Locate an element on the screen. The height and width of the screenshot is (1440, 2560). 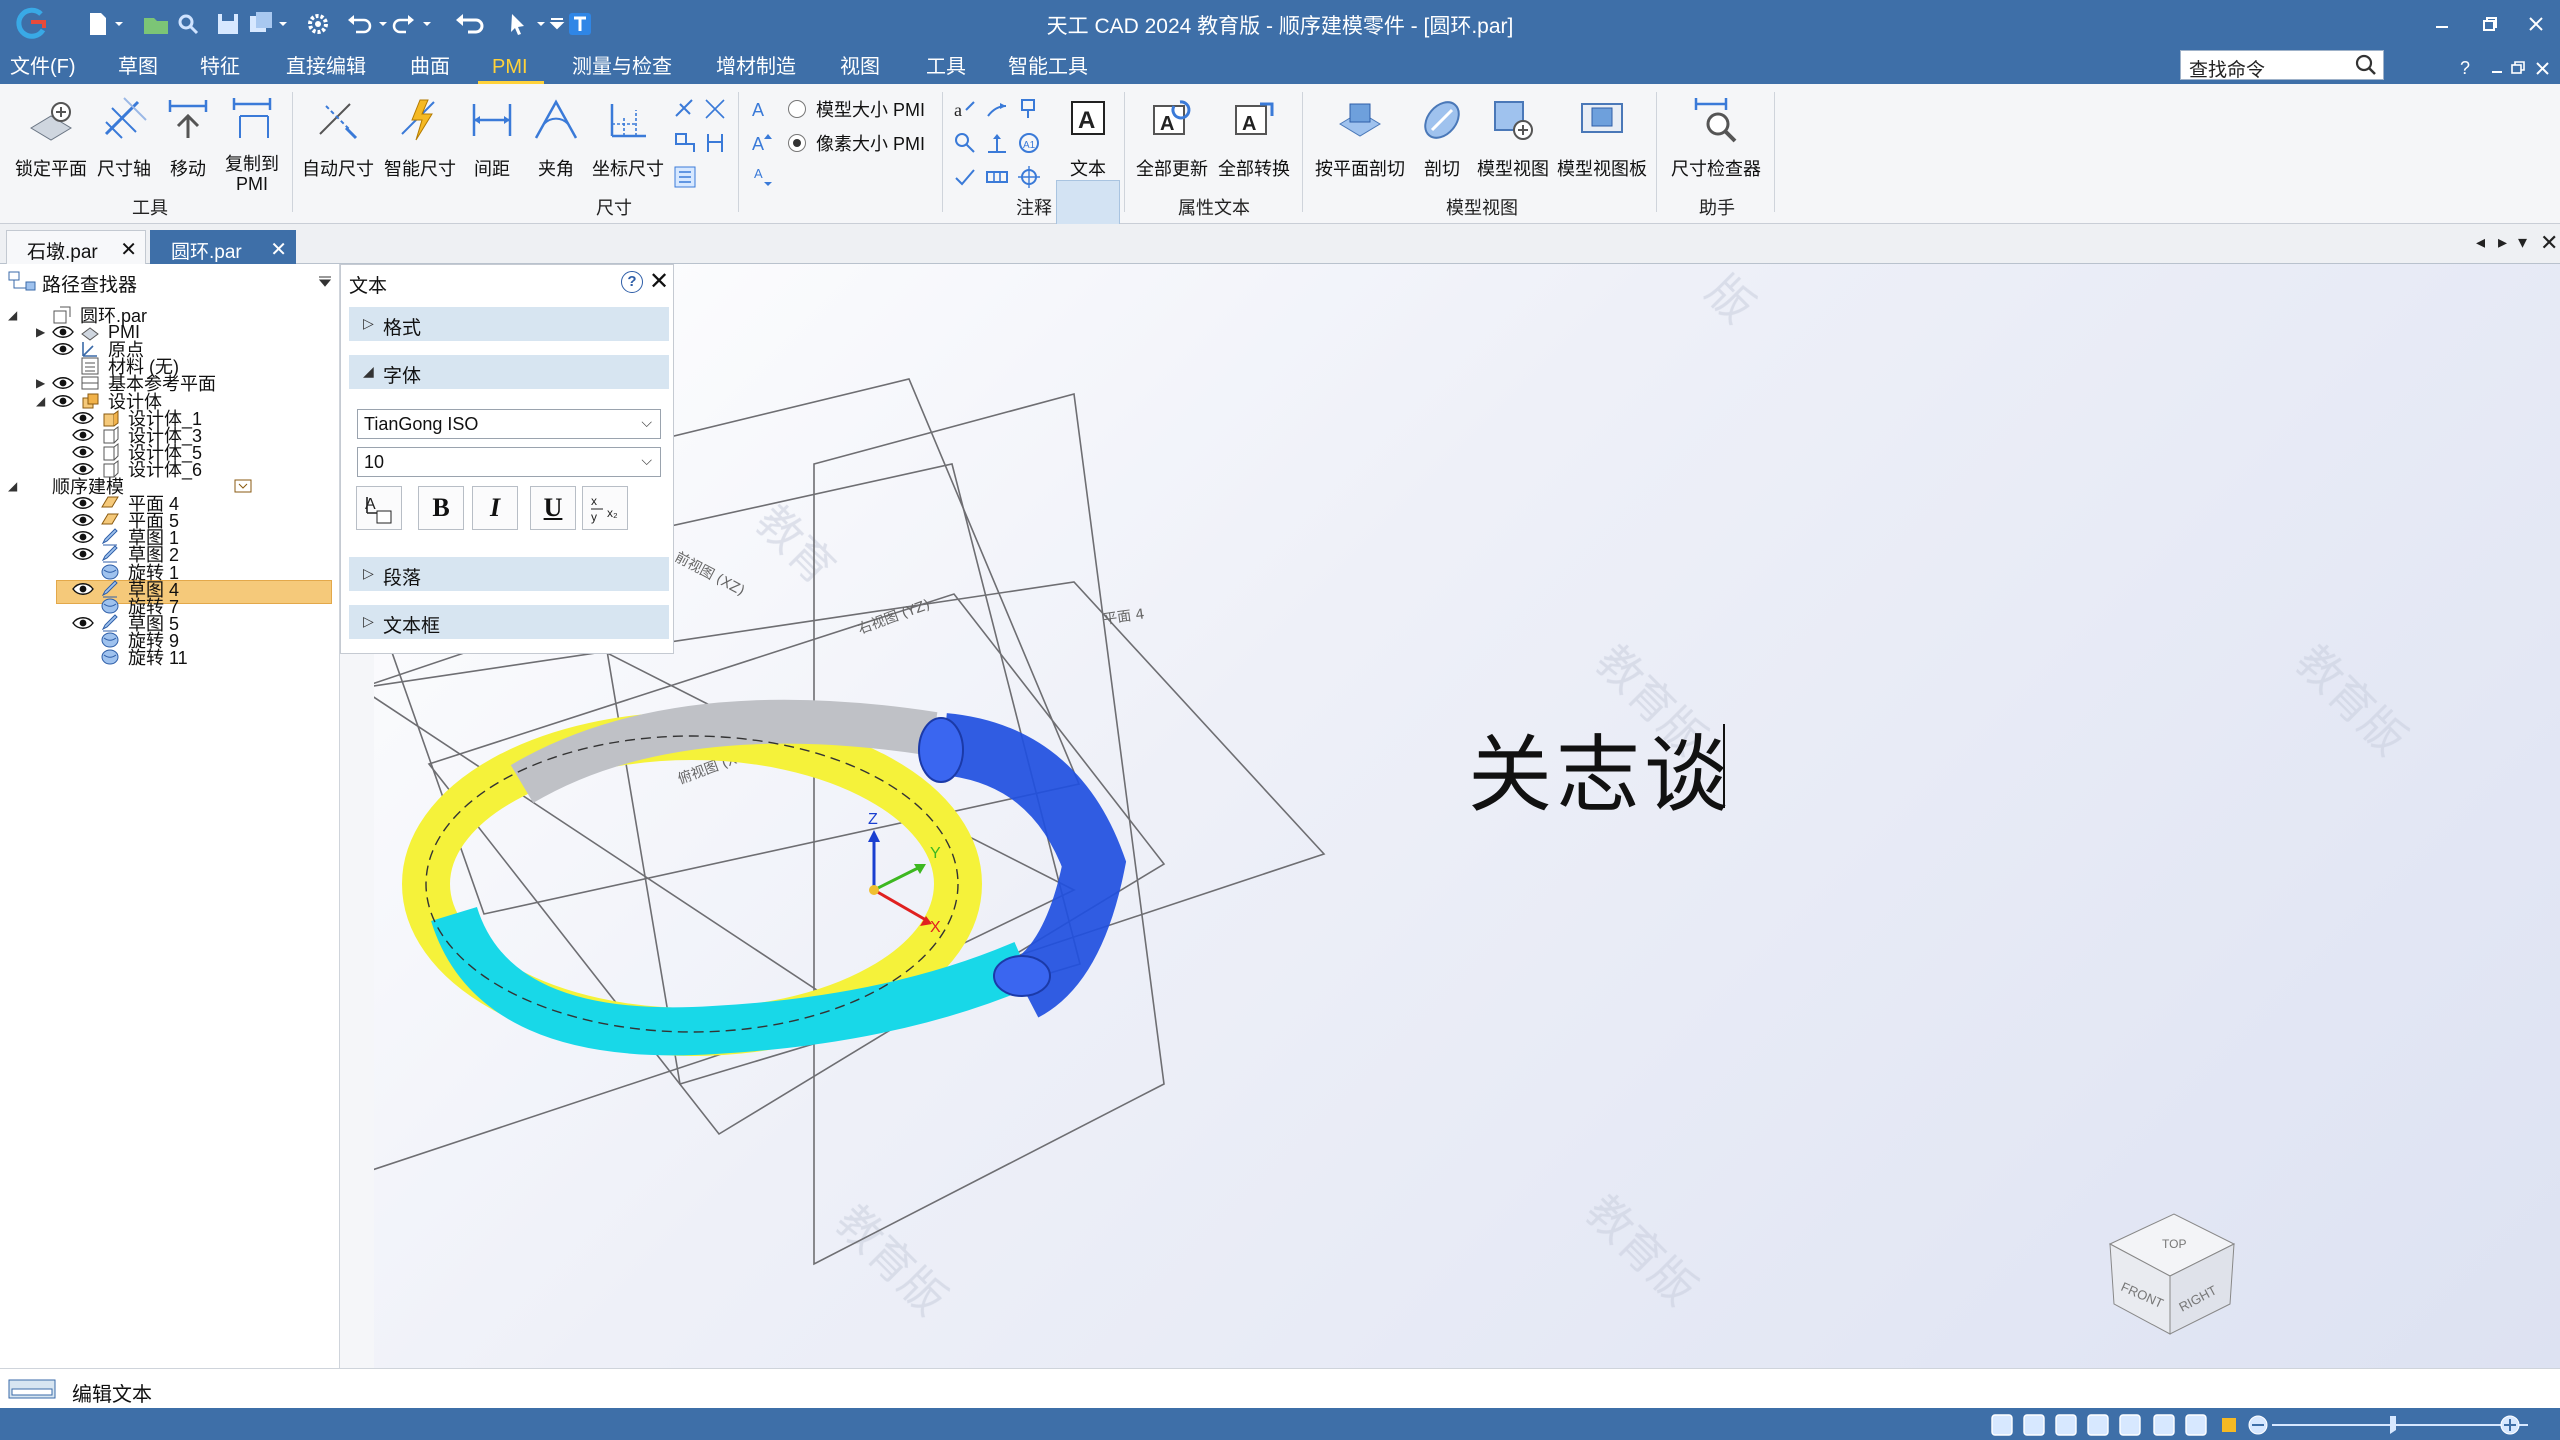
text-fit-button: A is located at coordinates (379, 508).